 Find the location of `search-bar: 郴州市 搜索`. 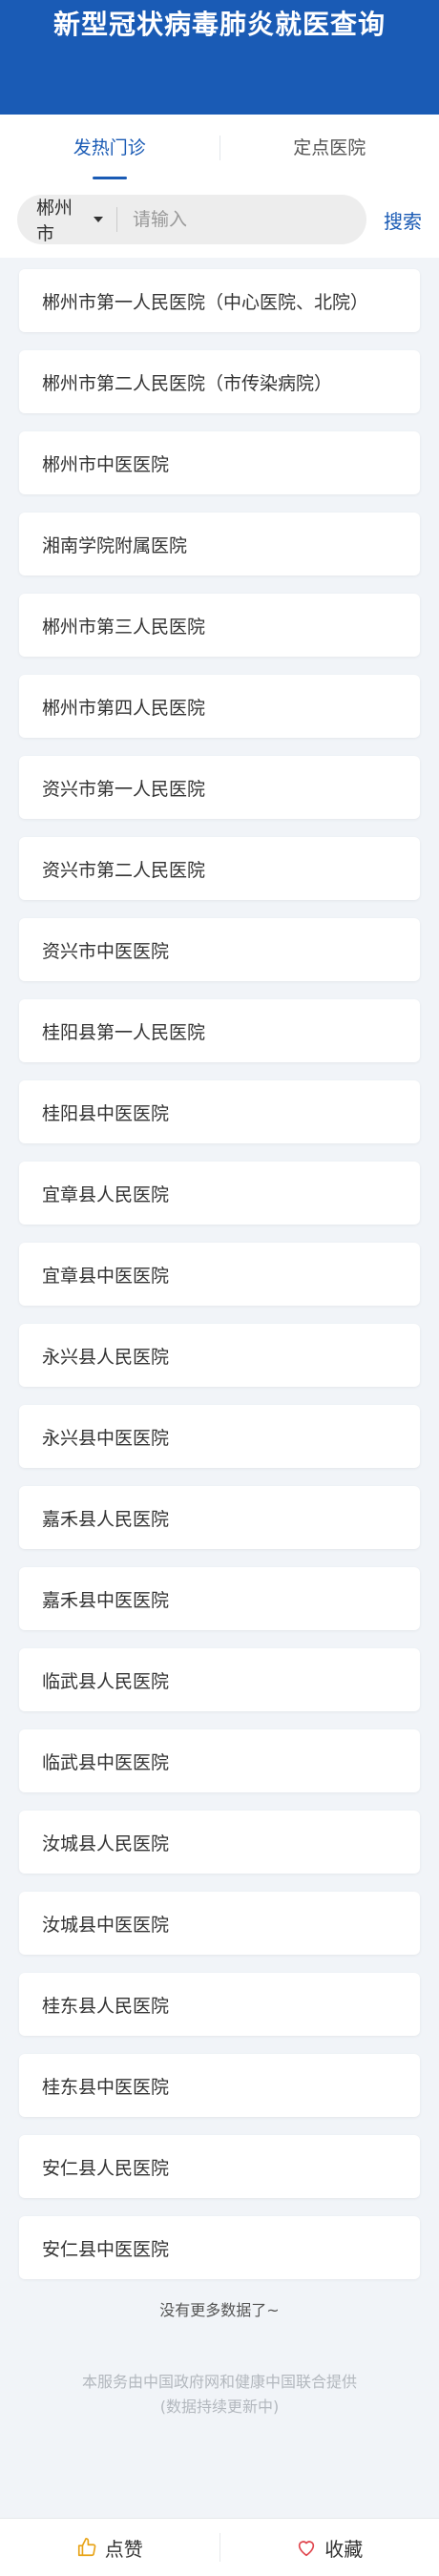

search-bar: 郴州市 搜索 is located at coordinates (219, 219).